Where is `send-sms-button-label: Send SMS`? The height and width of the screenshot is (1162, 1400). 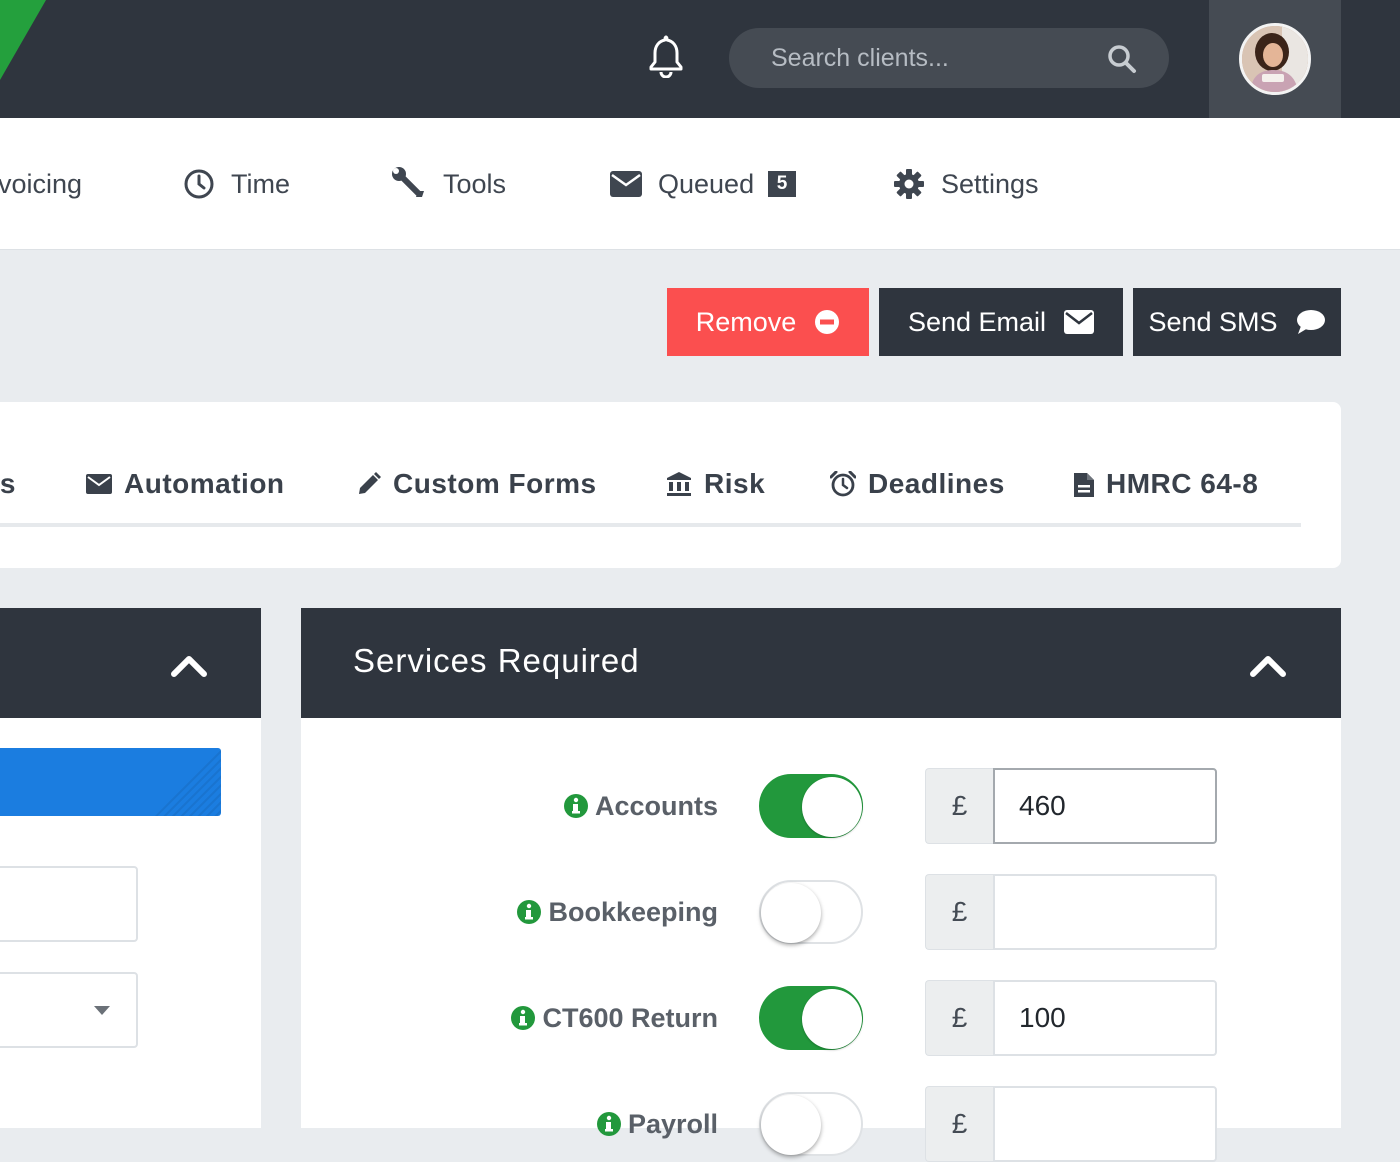 send-sms-button-label: Send SMS is located at coordinates (1213, 321).